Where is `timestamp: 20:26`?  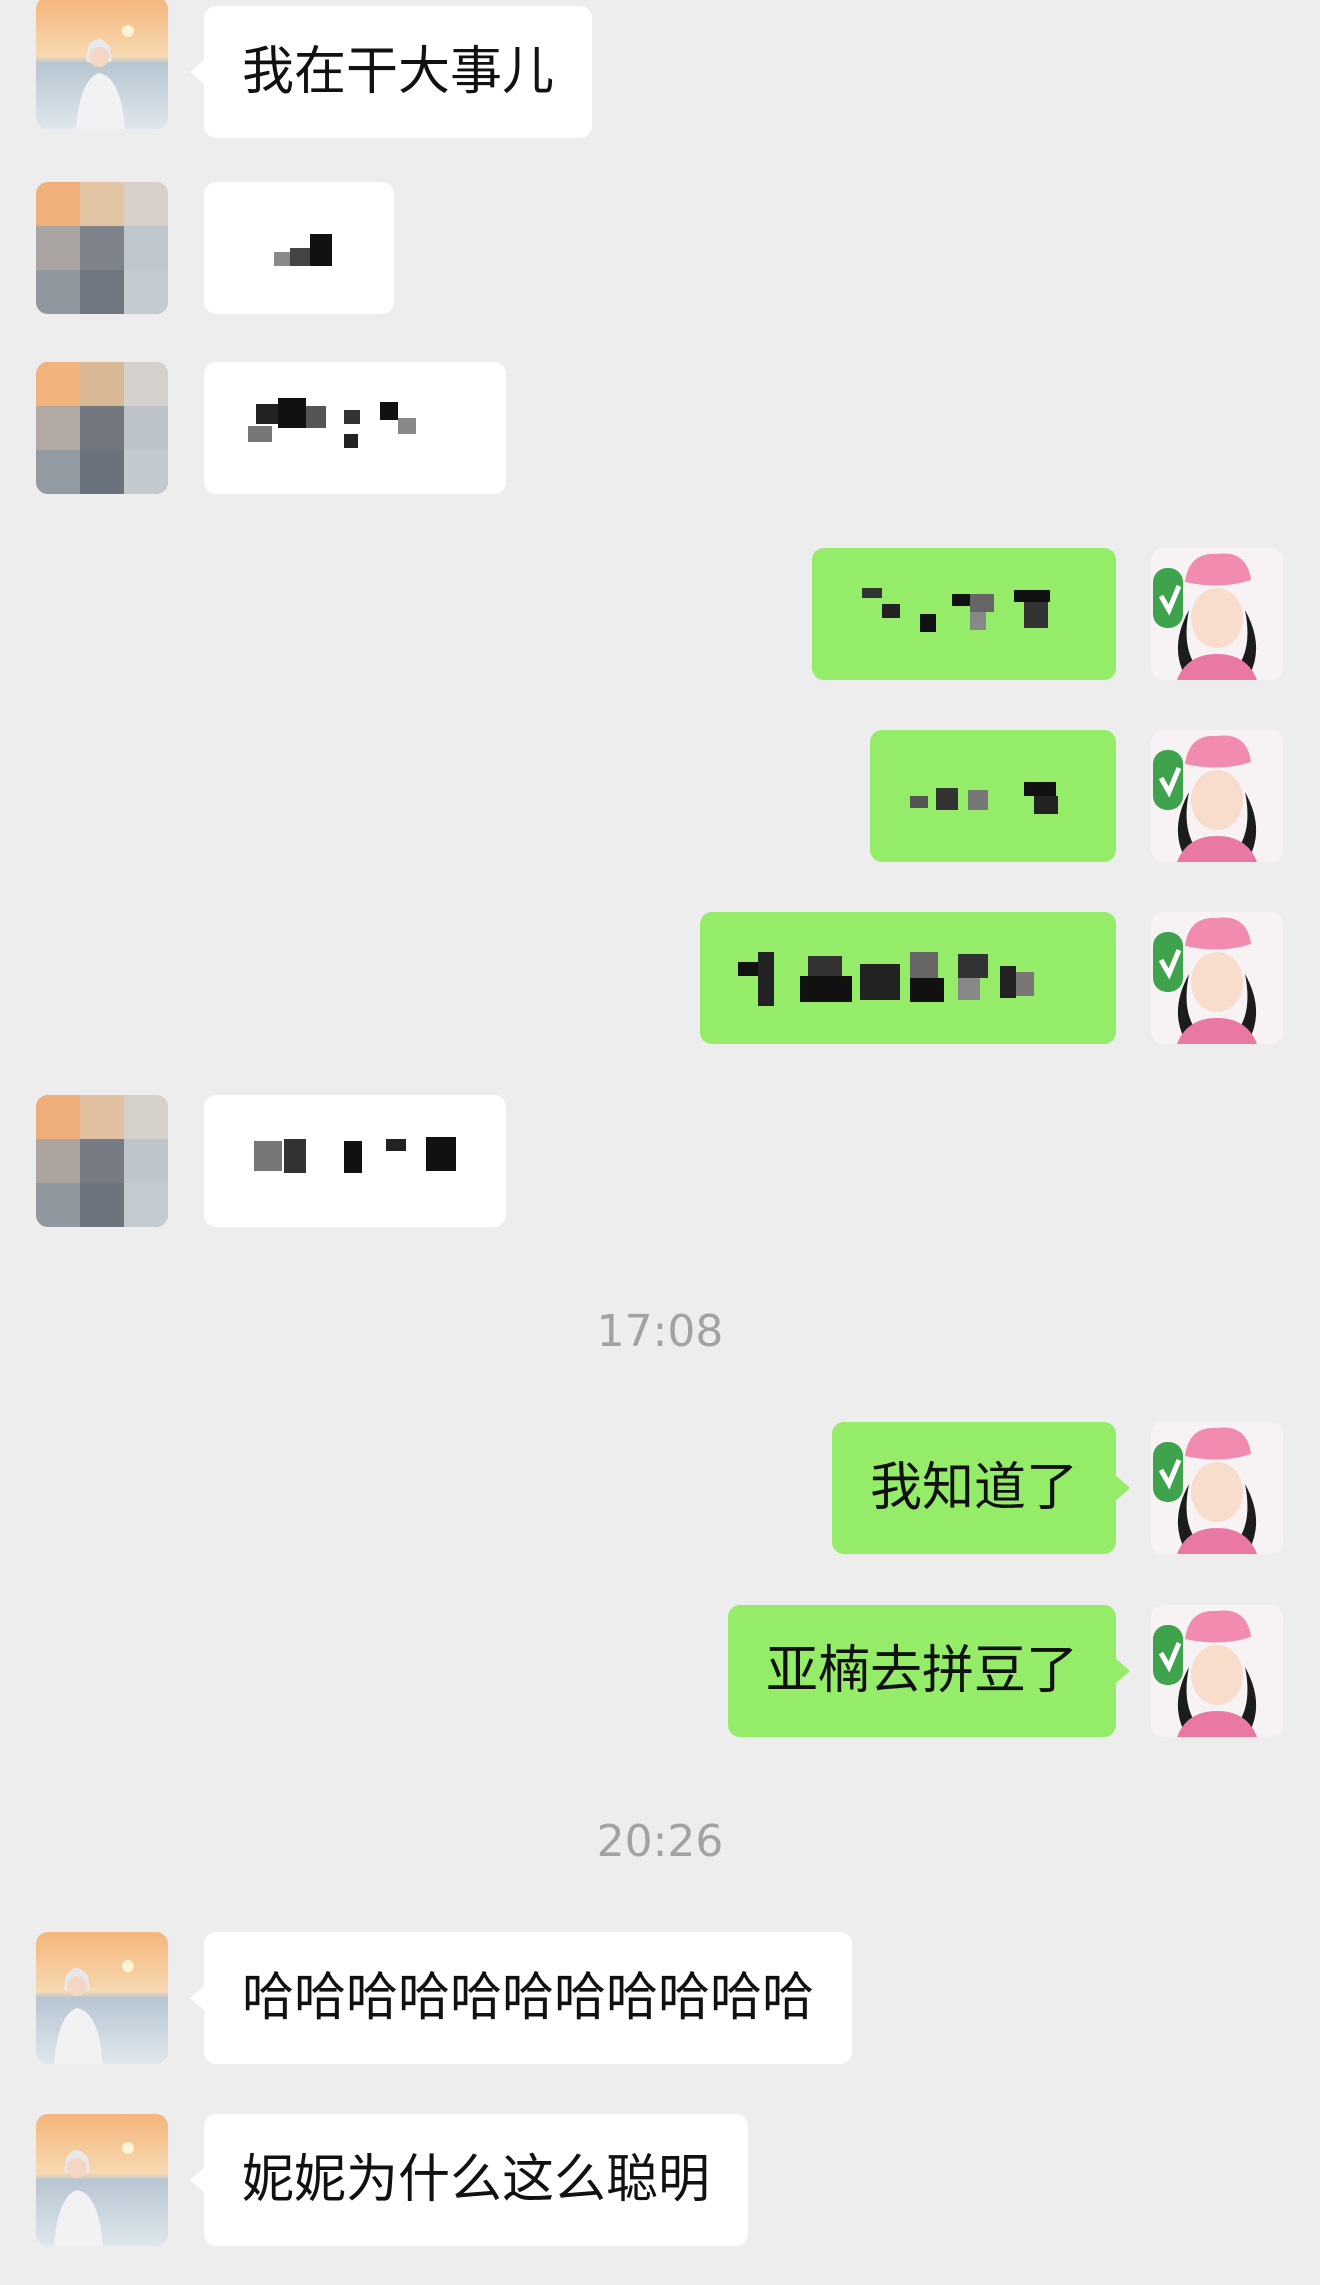 timestamp: 20:26 is located at coordinates (660, 1841).